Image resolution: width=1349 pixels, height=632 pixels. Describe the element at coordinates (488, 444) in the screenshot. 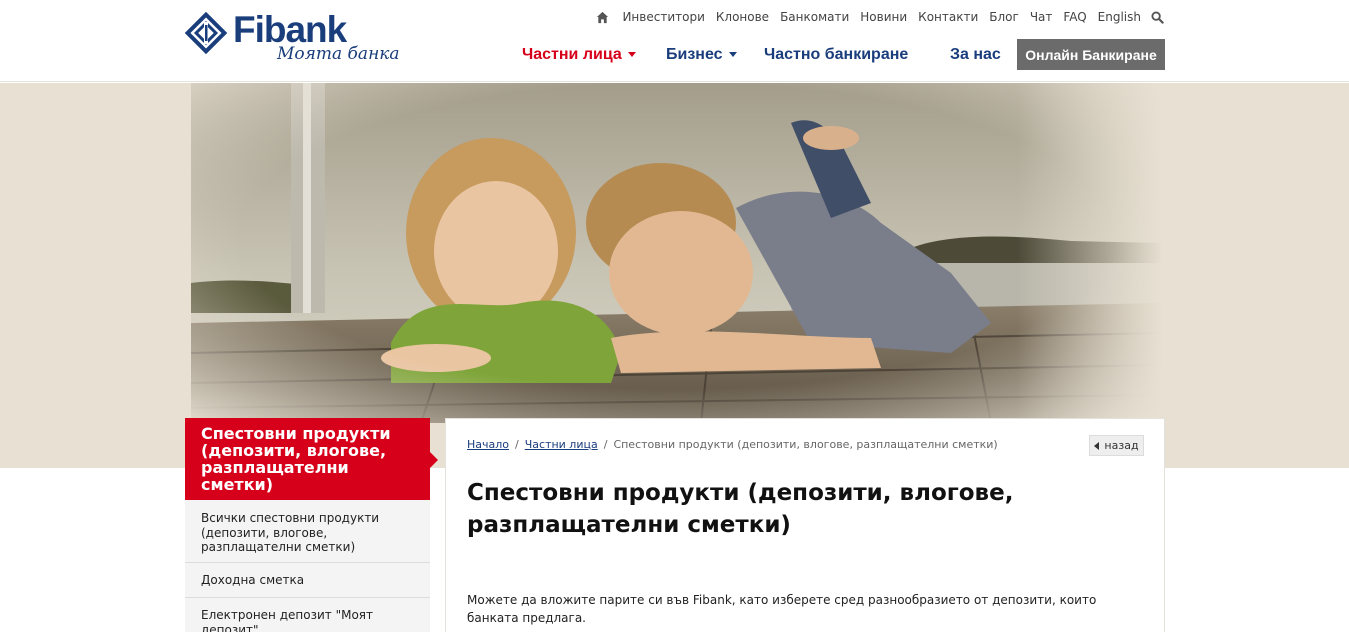

I see `breadcrumb-home: Начало` at that location.